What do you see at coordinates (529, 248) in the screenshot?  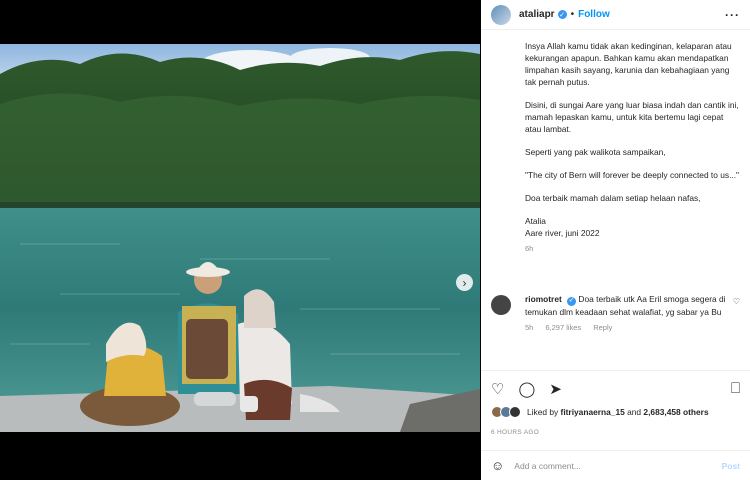 I see `caption-time: 6h` at bounding box center [529, 248].